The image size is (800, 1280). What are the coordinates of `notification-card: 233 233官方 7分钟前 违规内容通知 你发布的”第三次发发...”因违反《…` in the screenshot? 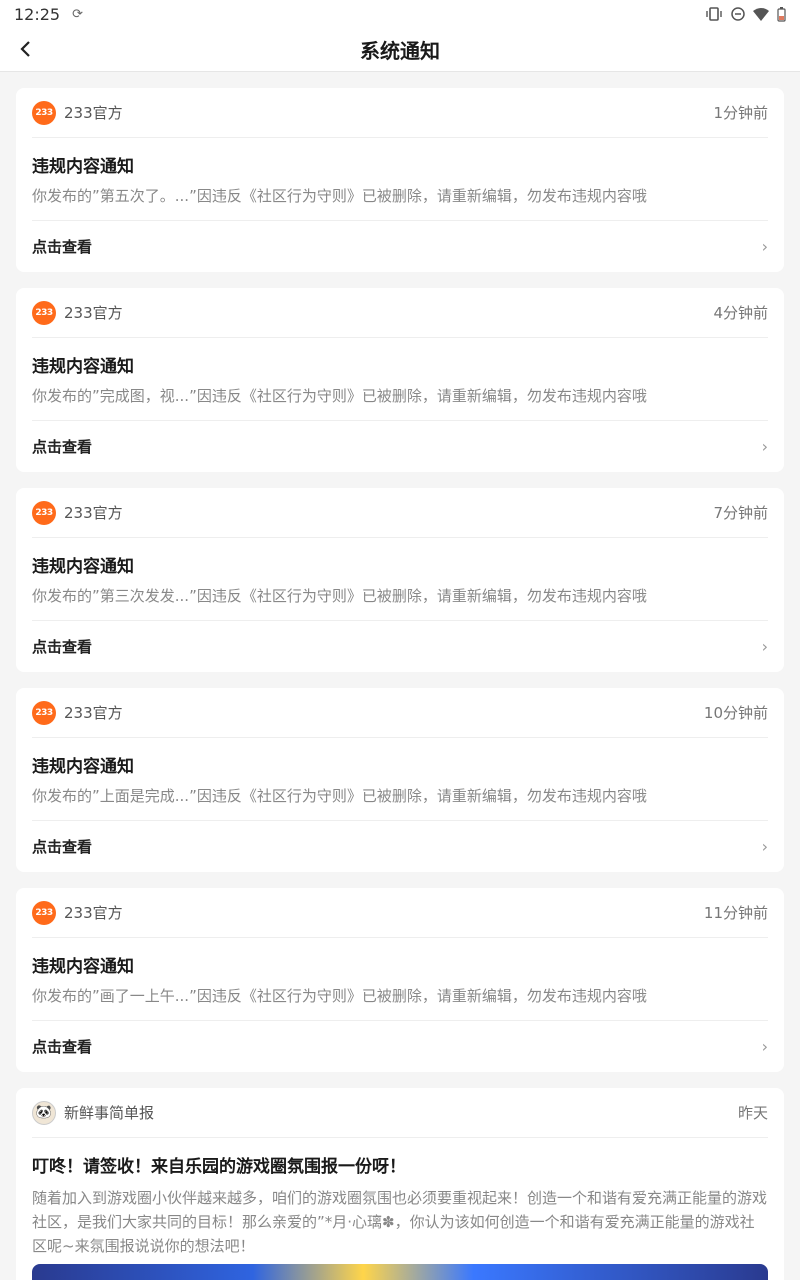 It's located at (400, 580).